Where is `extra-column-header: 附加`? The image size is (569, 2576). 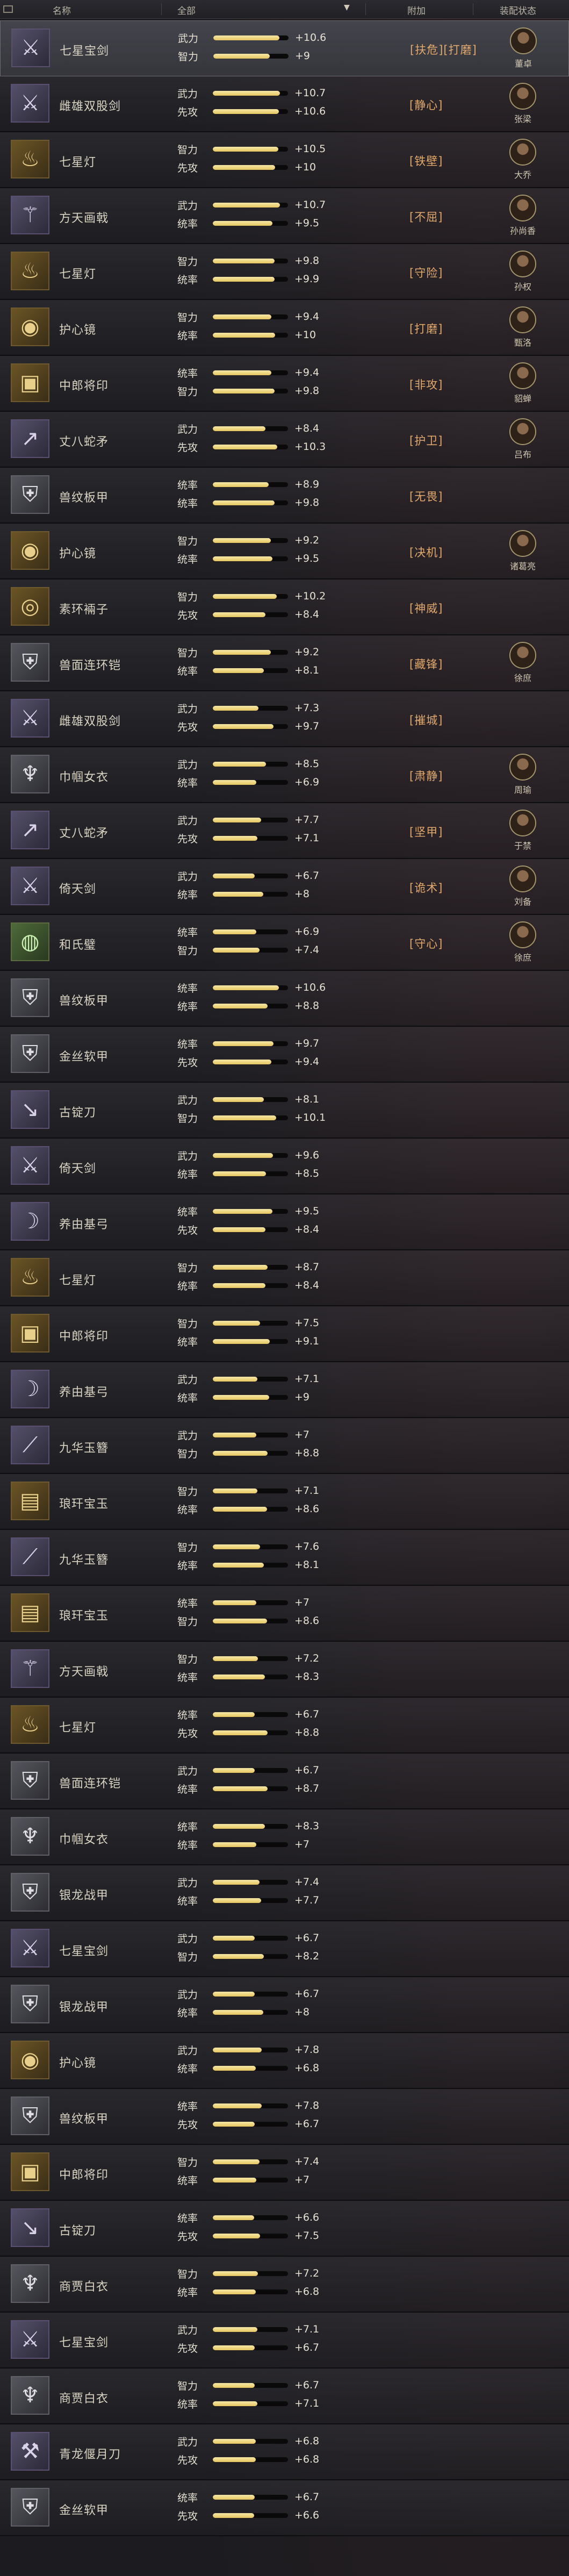 extra-column-header: 附加 is located at coordinates (416, 10).